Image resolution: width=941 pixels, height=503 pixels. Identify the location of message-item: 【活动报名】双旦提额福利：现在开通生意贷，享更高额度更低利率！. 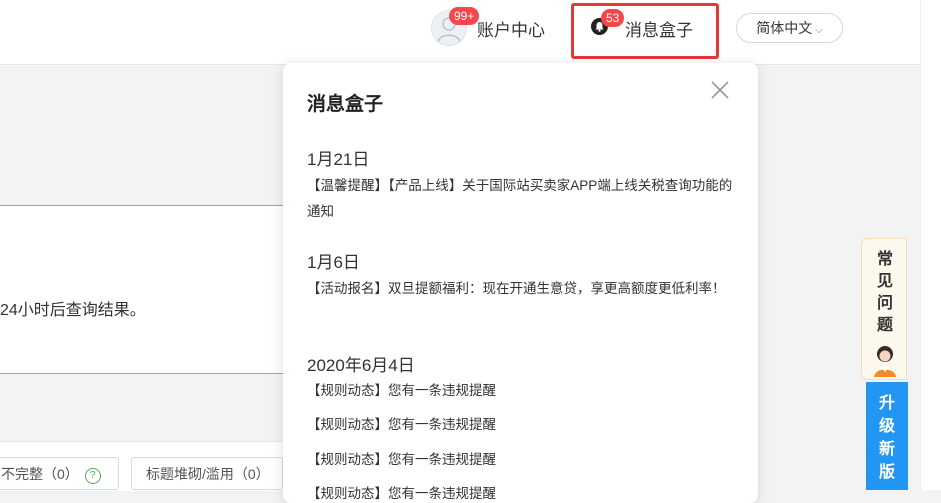
(522, 289).